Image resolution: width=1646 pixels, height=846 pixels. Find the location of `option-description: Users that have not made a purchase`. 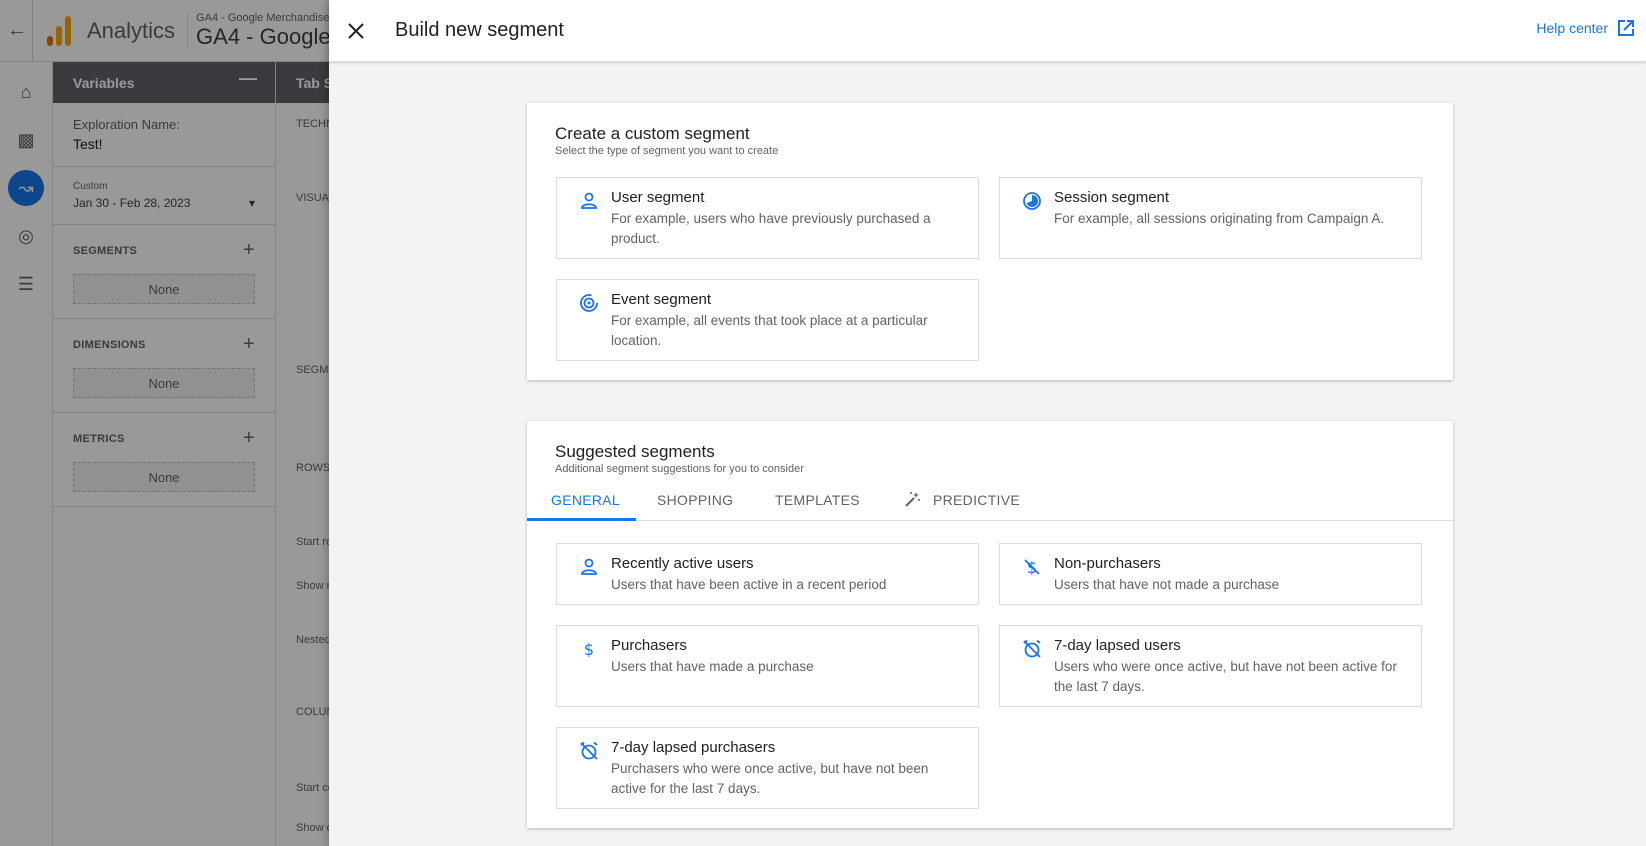

option-description: Users that have not made a purchase is located at coordinates (1167, 584).